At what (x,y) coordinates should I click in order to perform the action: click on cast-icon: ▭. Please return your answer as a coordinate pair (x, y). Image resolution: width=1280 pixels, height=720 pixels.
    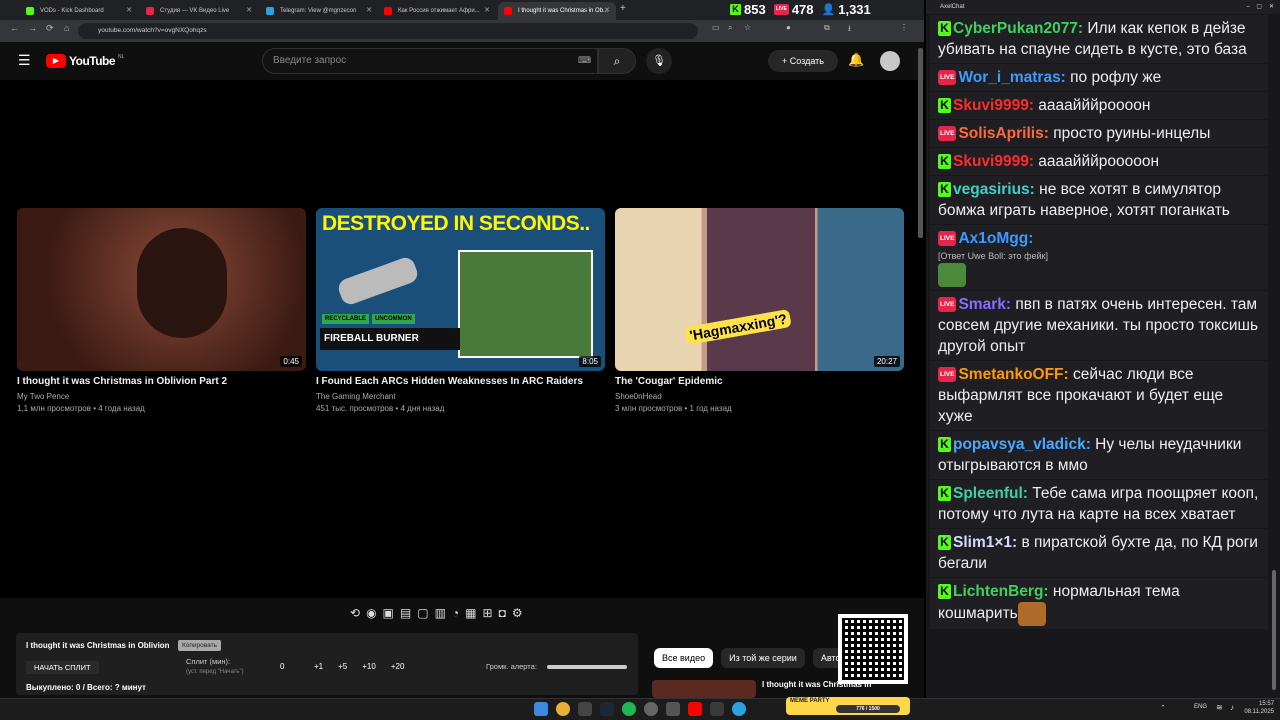
    Looking at the image, I should click on (716, 27).